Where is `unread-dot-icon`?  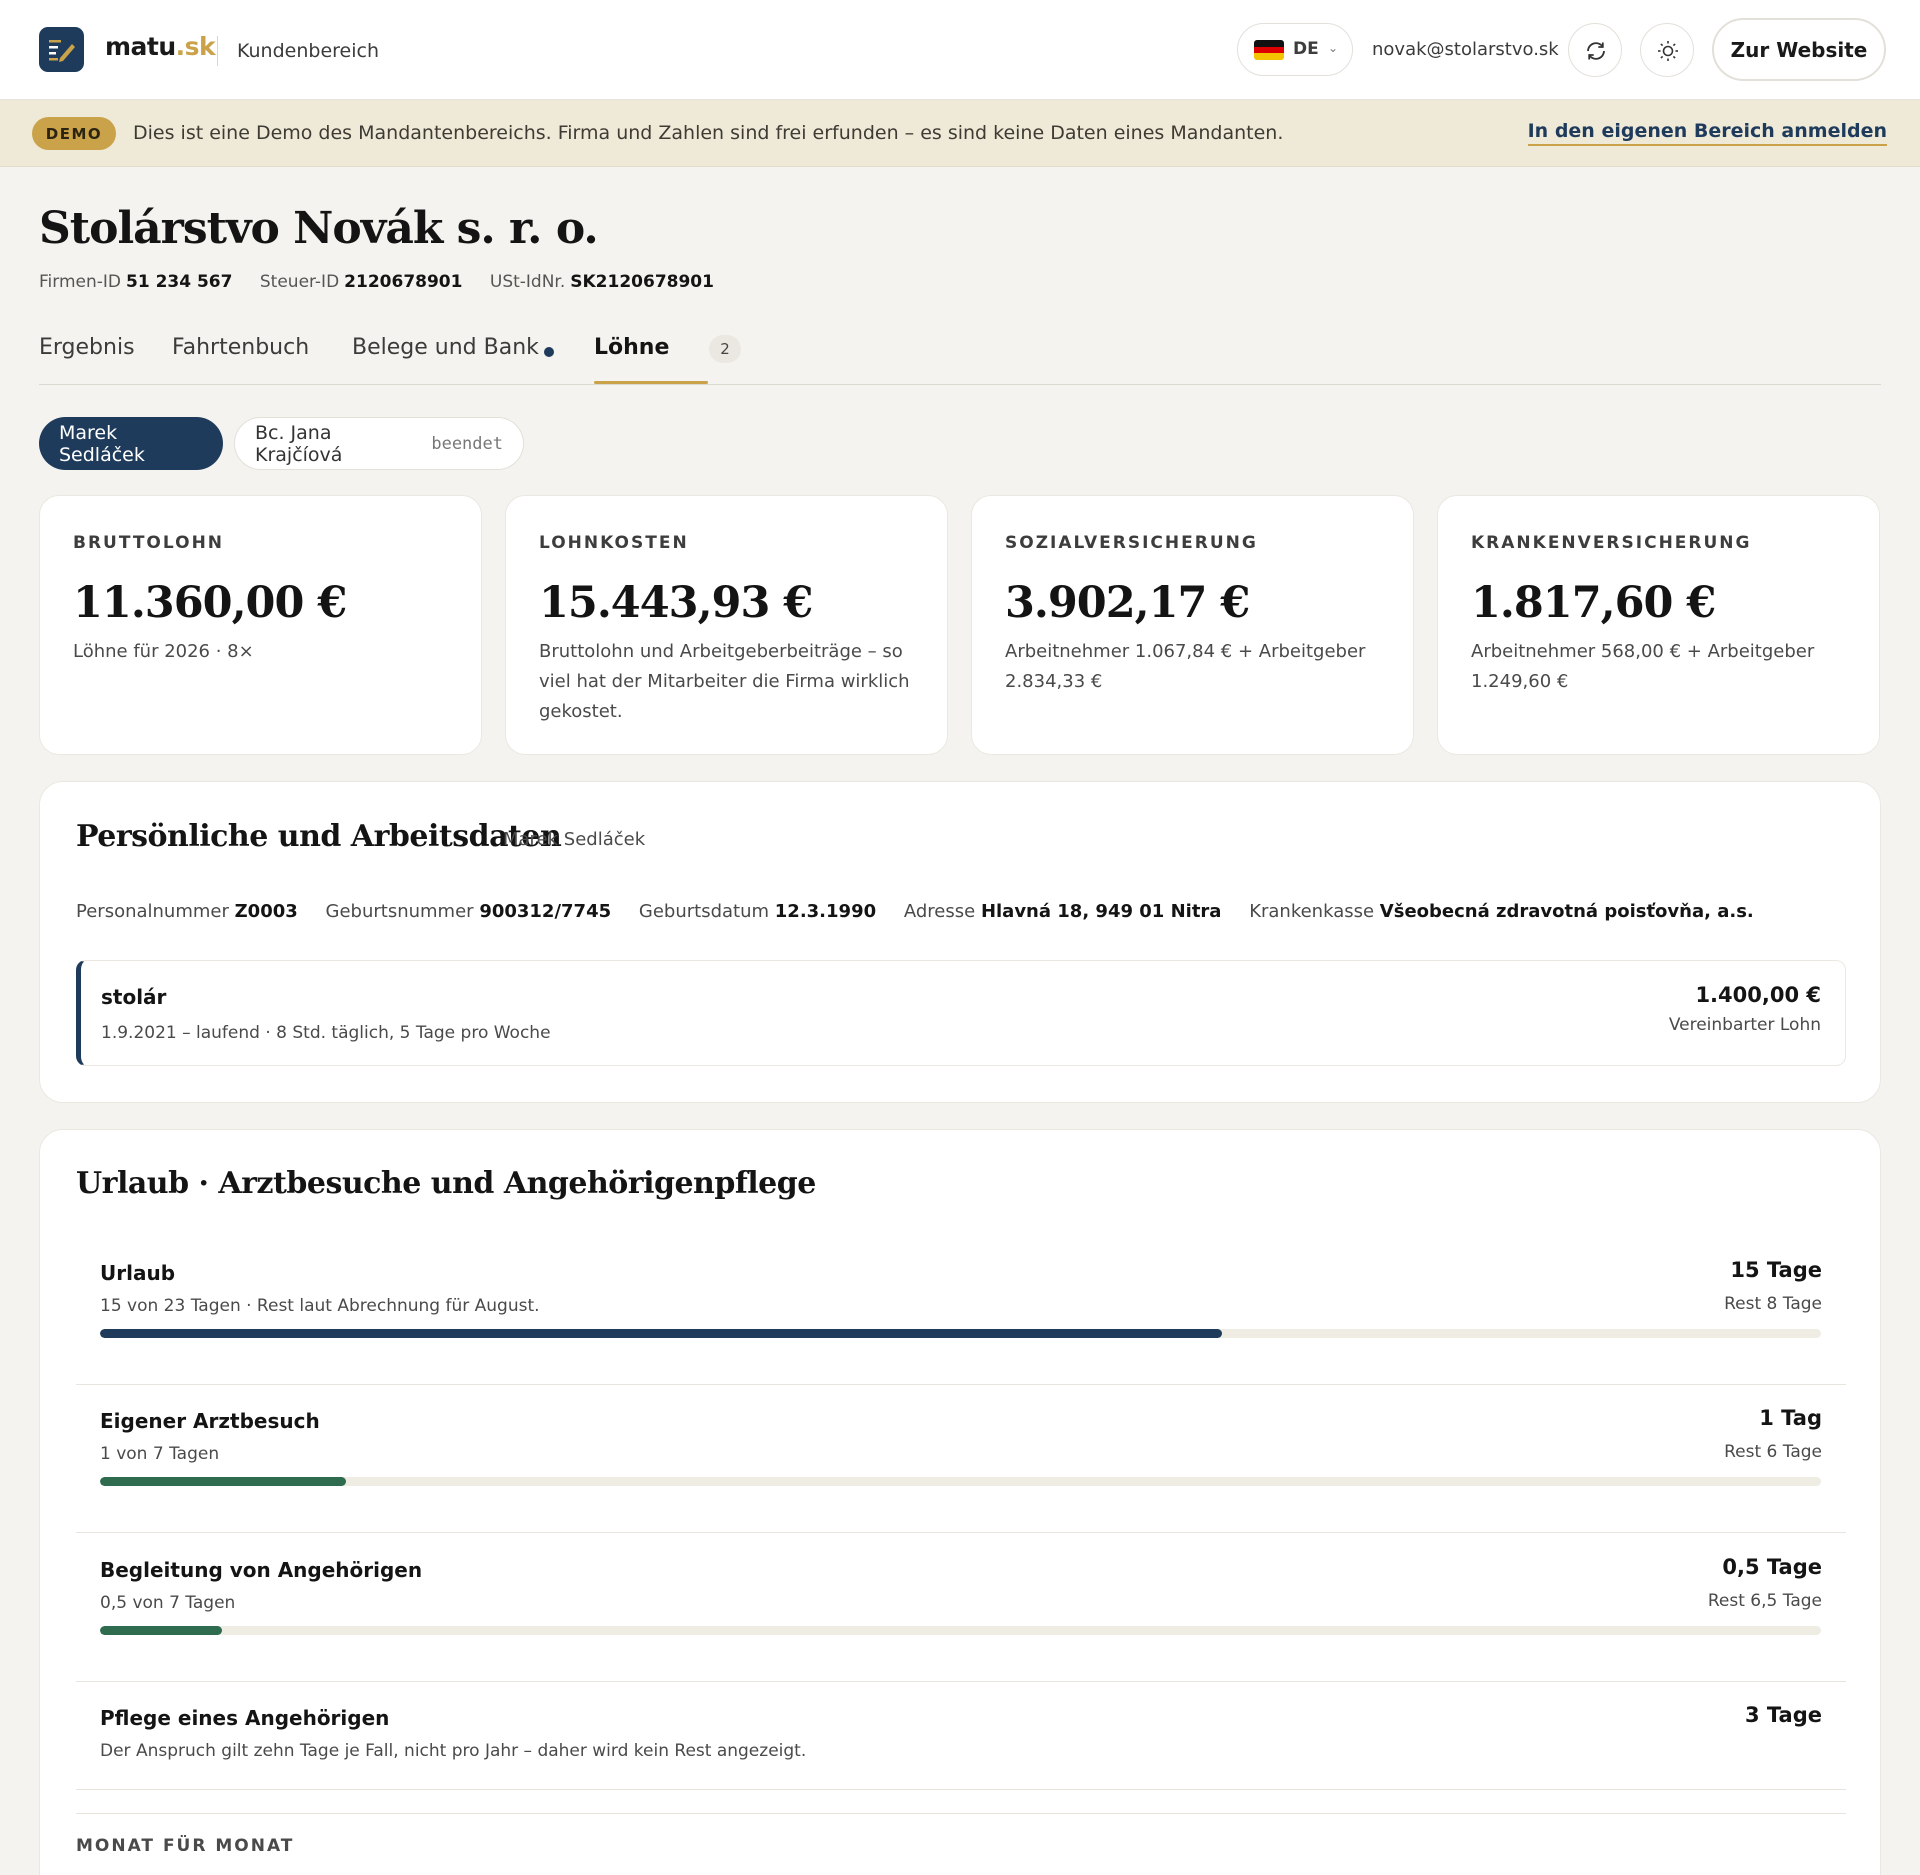
unread-dot-icon is located at coordinates (549, 352).